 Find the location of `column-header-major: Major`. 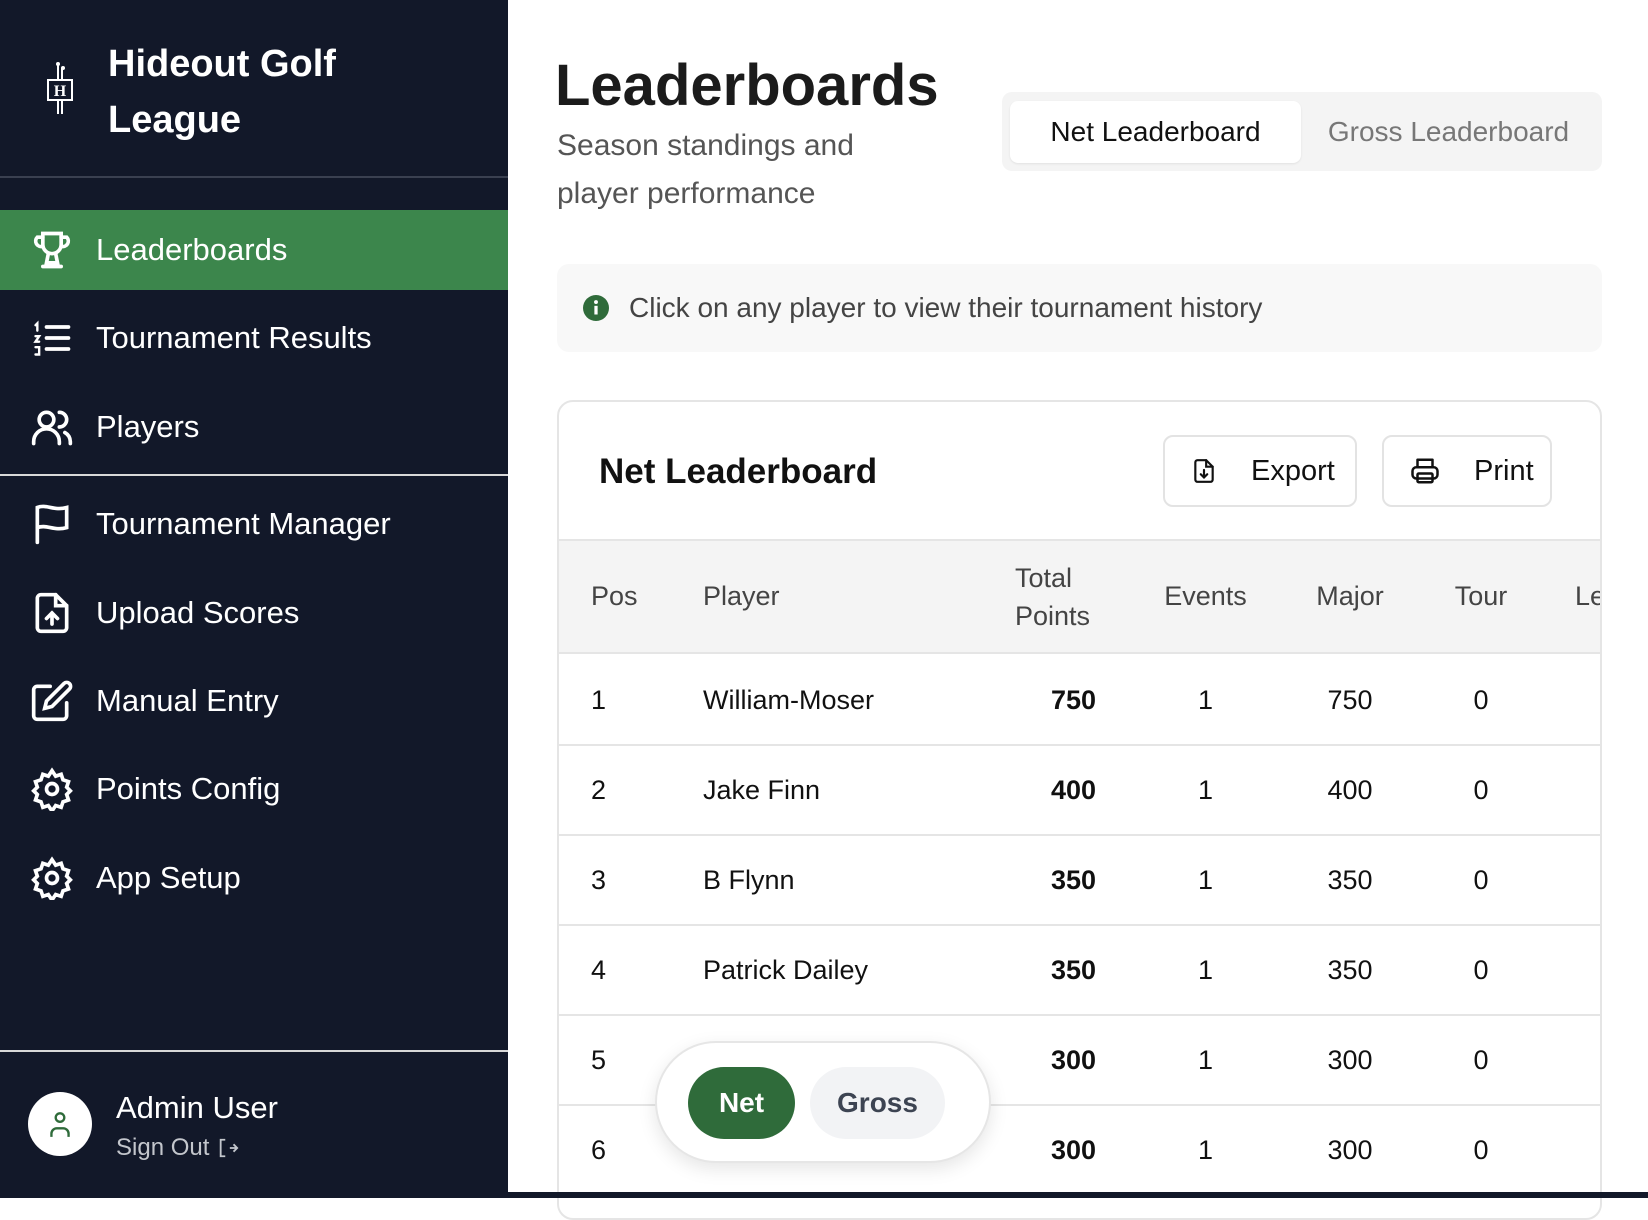

column-header-major: Major is located at coordinates (1350, 596).